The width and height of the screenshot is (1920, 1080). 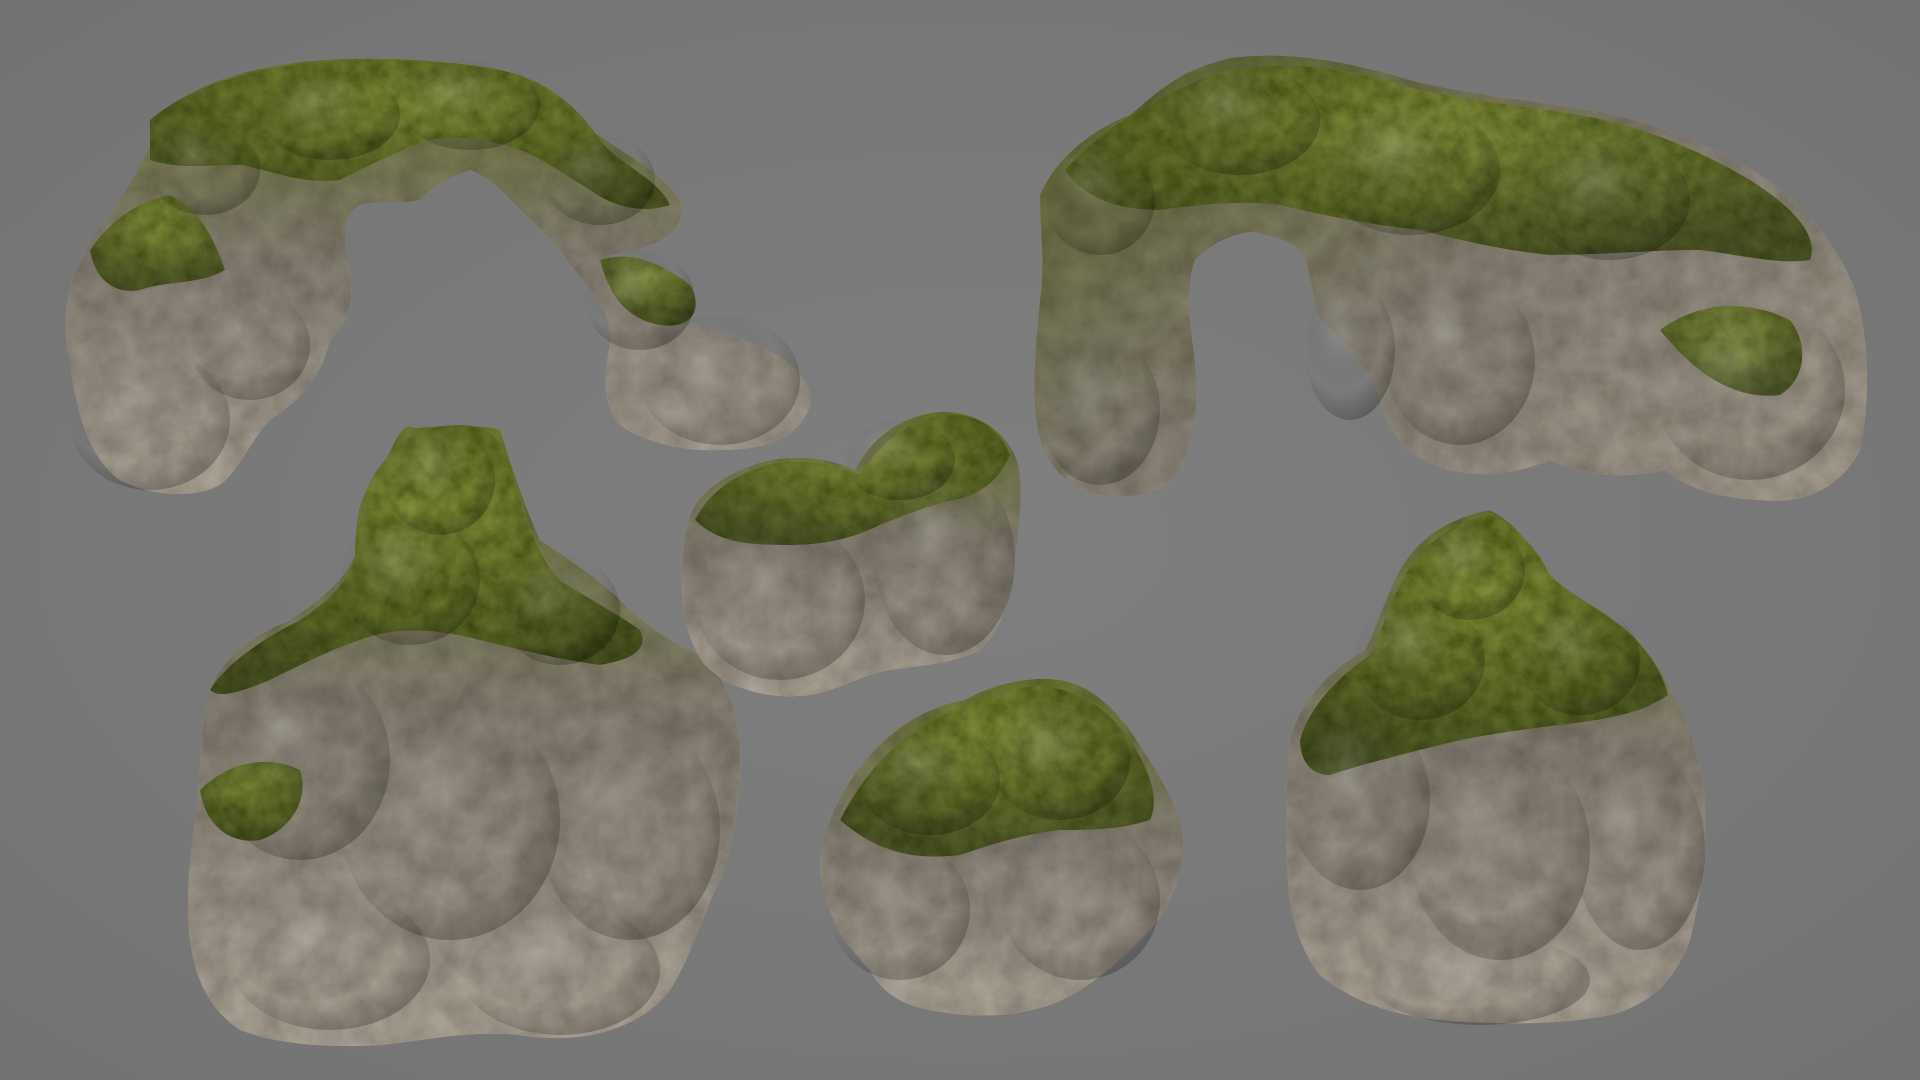 What do you see at coordinates (1001, 847) in the screenshot?
I see `rock-boulder-low` at bounding box center [1001, 847].